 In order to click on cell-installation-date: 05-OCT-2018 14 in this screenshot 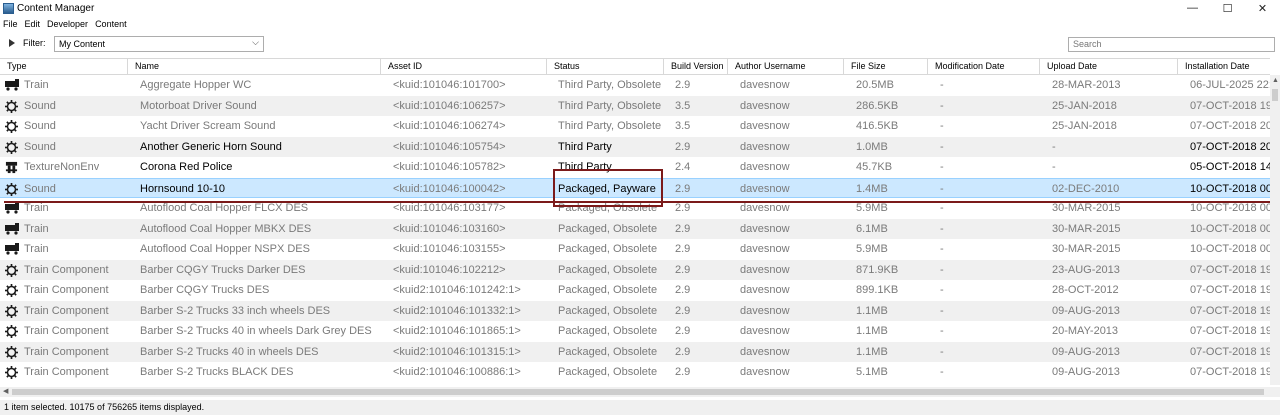, I will do `click(1230, 167)`.